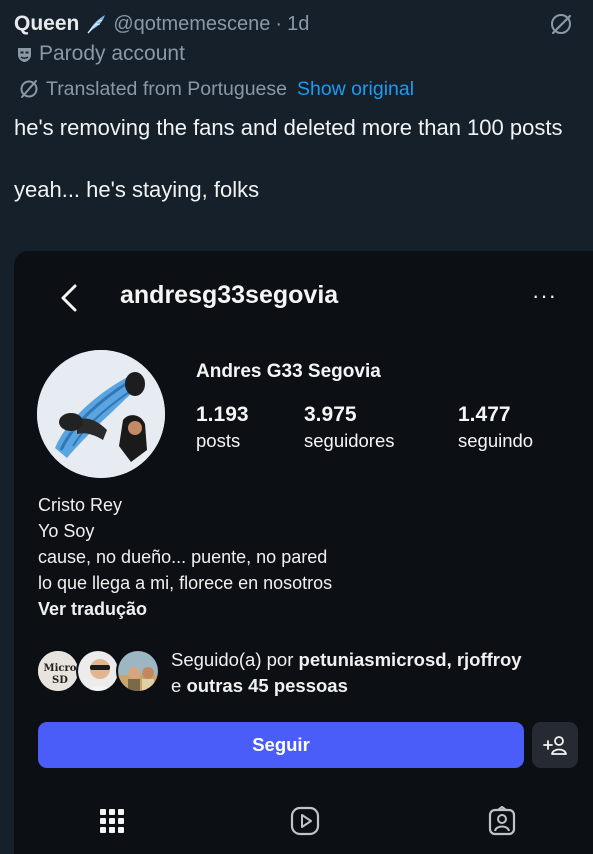 This screenshot has width=593, height=854. Describe the element at coordinates (112, 821) in the screenshot. I see `grid-icon` at that location.